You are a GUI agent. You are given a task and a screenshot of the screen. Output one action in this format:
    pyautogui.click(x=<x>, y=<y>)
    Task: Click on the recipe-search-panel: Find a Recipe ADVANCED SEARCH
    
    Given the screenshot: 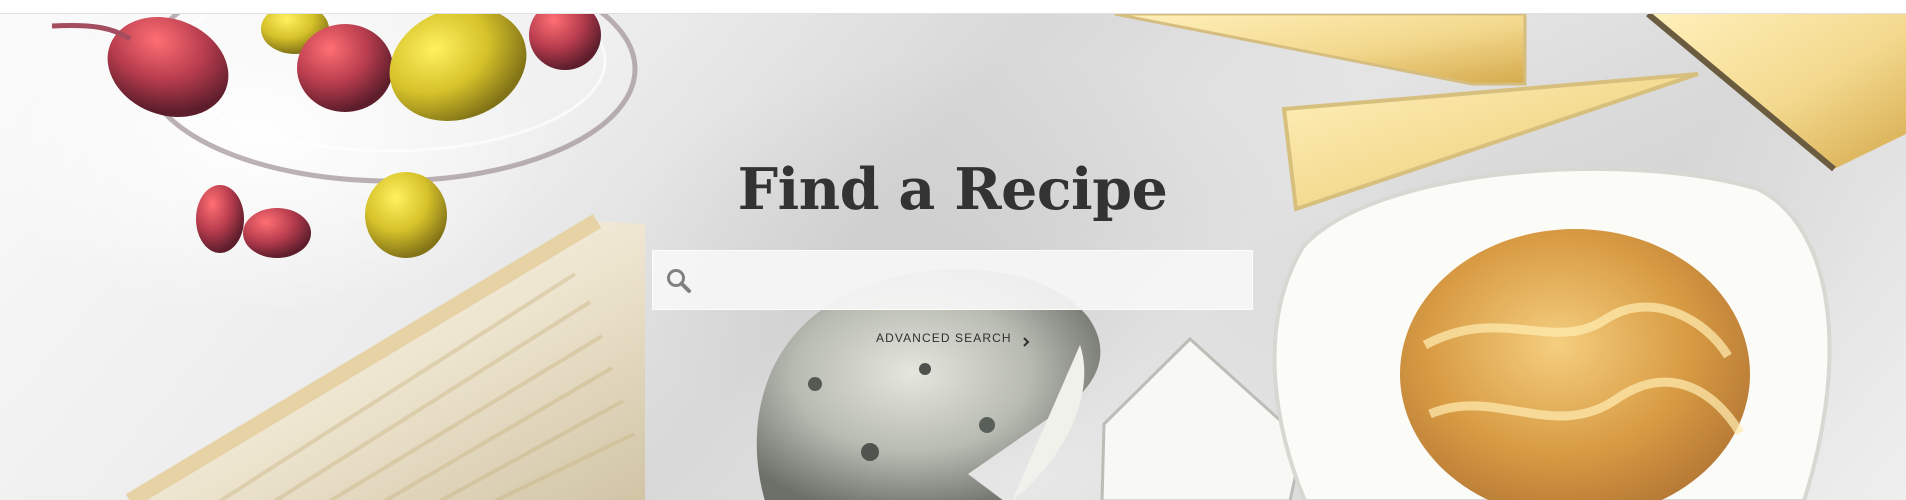 What is the action you would take?
    pyautogui.click(x=952, y=252)
    